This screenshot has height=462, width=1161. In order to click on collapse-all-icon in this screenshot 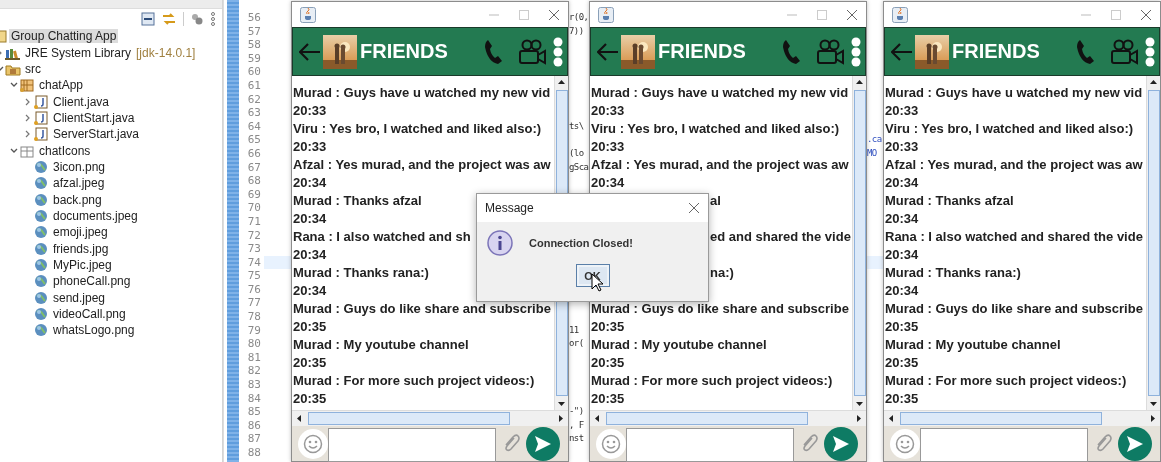, I will do `click(148, 18)`.